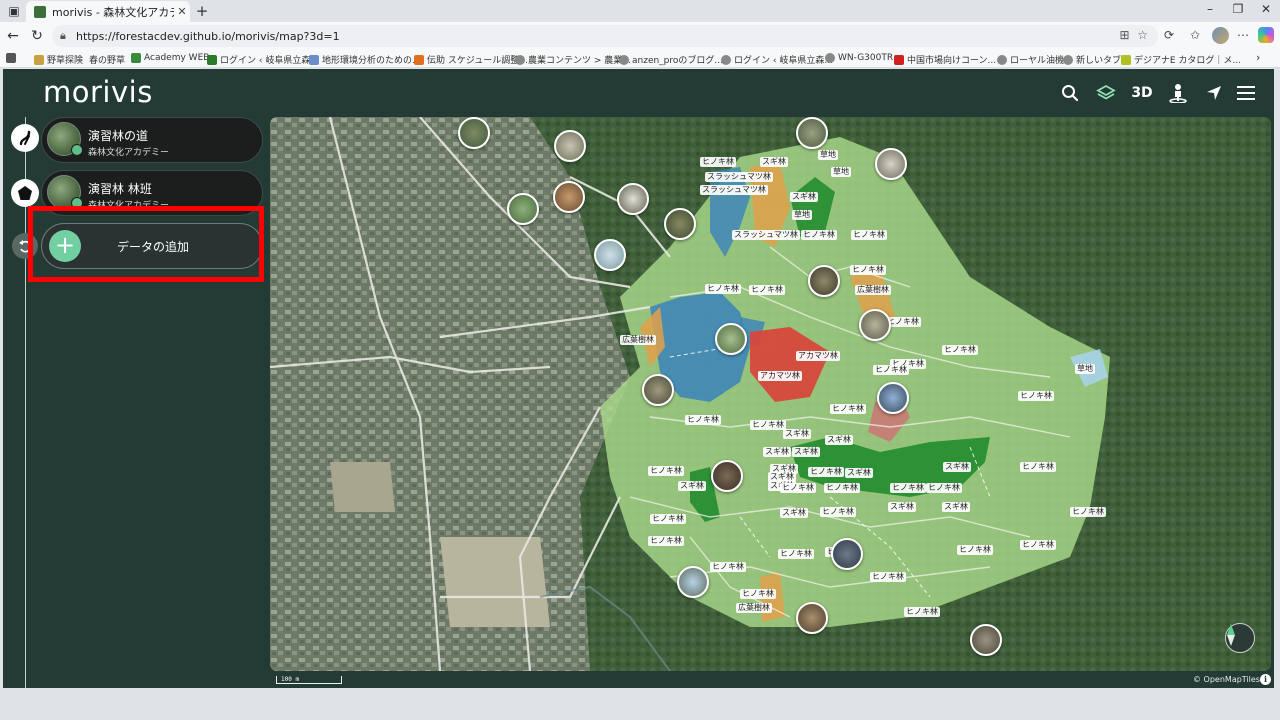  Describe the element at coordinates (1157, 93) in the screenshot. I see `header-toolbar: 3D` at that location.